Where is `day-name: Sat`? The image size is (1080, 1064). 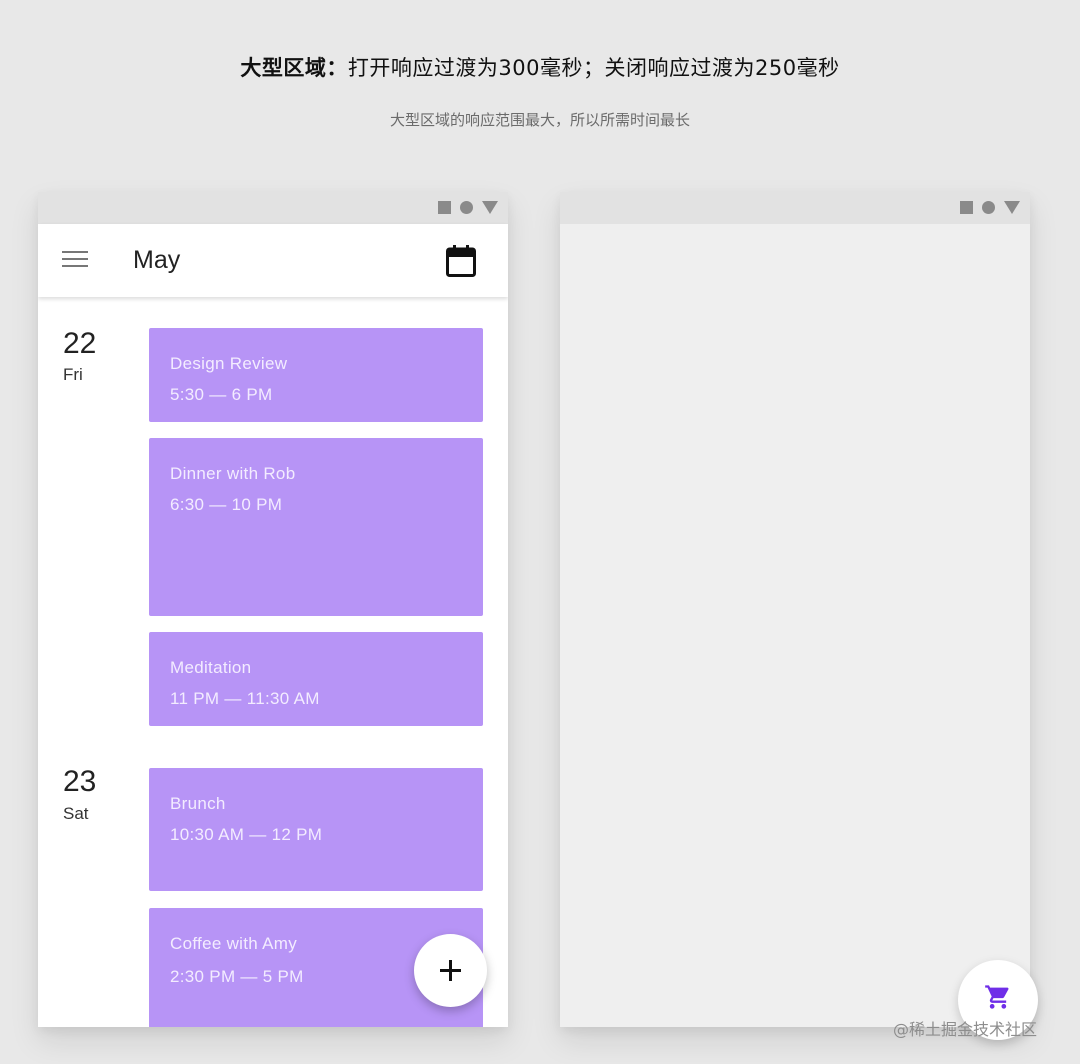 day-name: Sat is located at coordinates (76, 813).